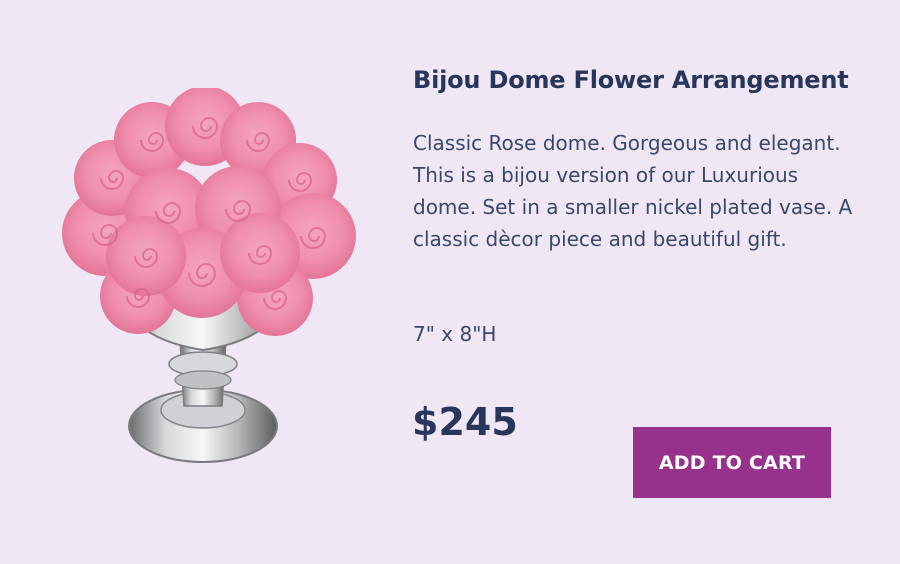 The width and height of the screenshot is (900, 564). What do you see at coordinates (732, 462) in the screenshot?
I see `add-to-cart-button: ADD TO CART` at bounding box center [732, 462].